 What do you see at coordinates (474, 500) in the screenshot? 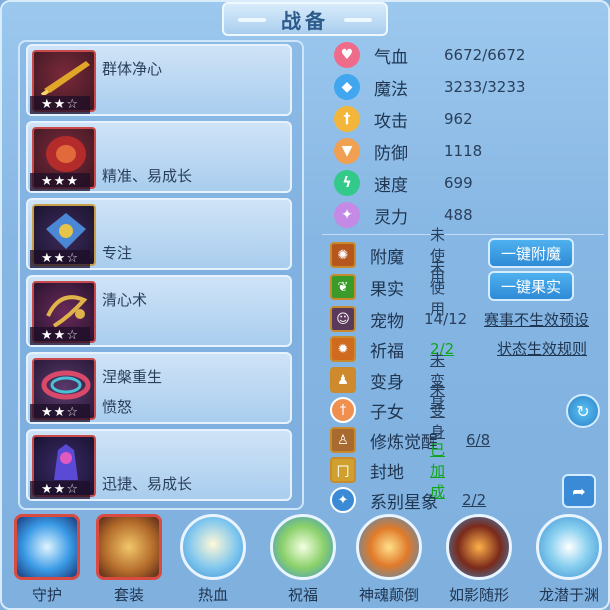
I see `feature-value: 2/2` at bounding box center [474, 500].